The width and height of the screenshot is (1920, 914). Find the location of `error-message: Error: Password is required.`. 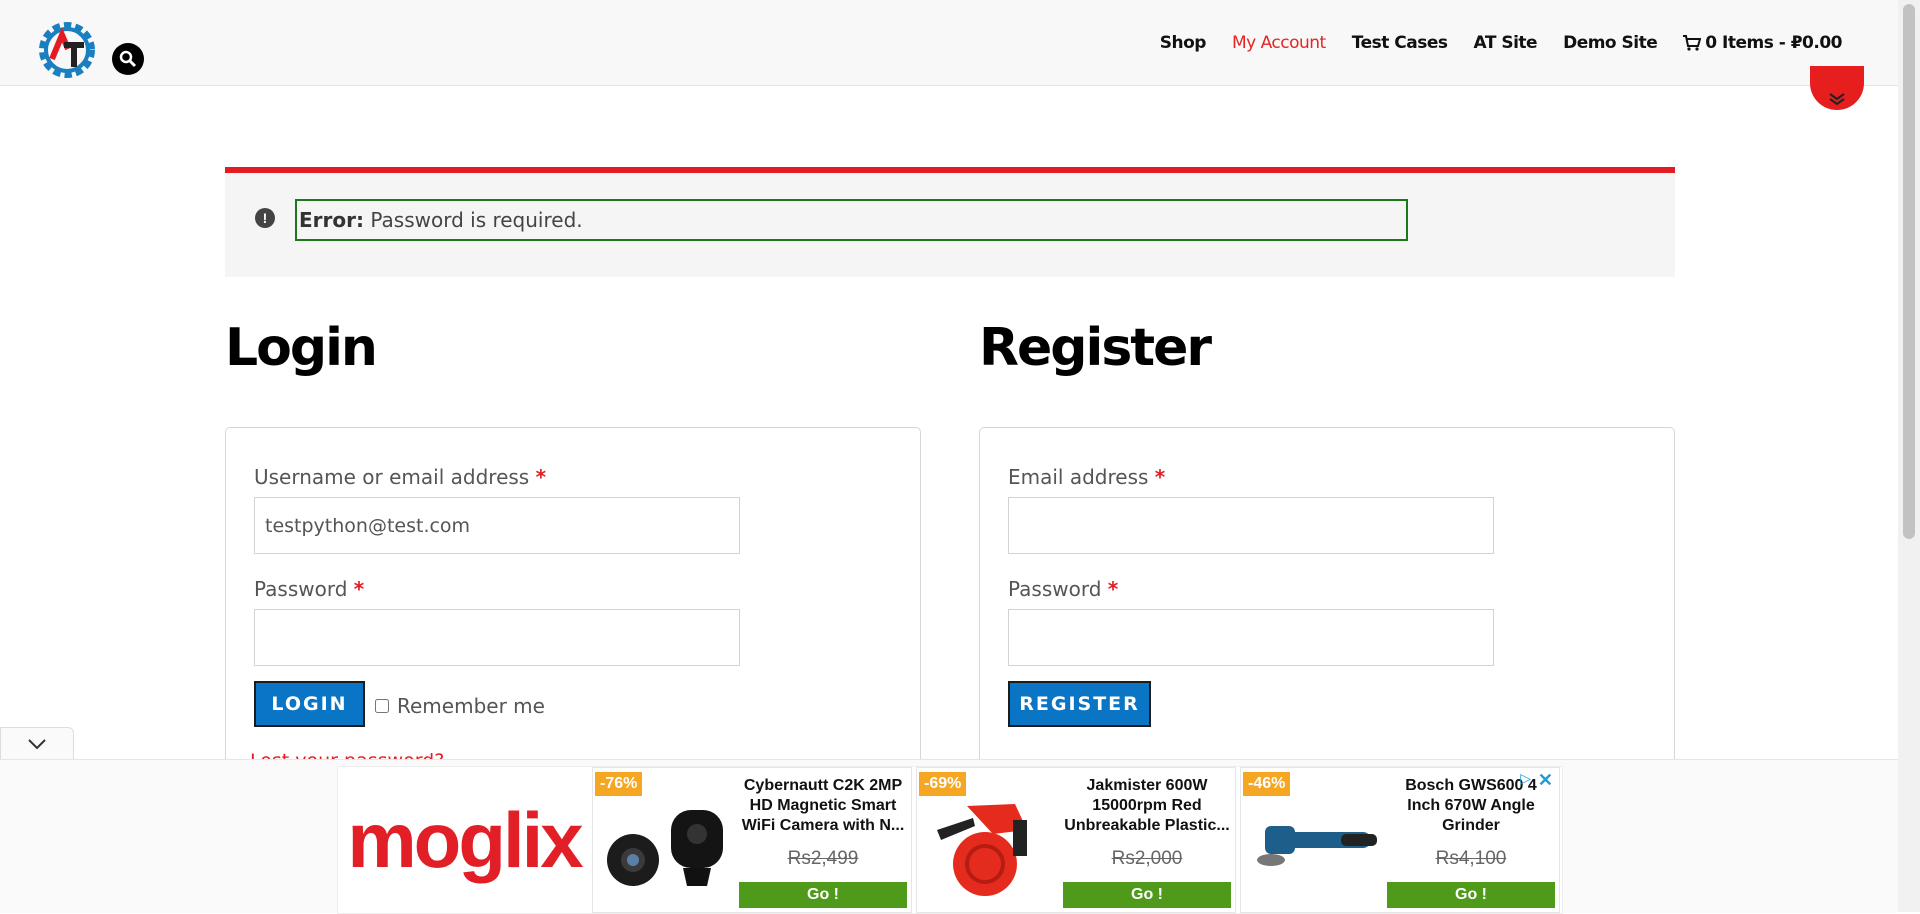

error-message: Error: Password is required. is located at coordinates (851, 220).